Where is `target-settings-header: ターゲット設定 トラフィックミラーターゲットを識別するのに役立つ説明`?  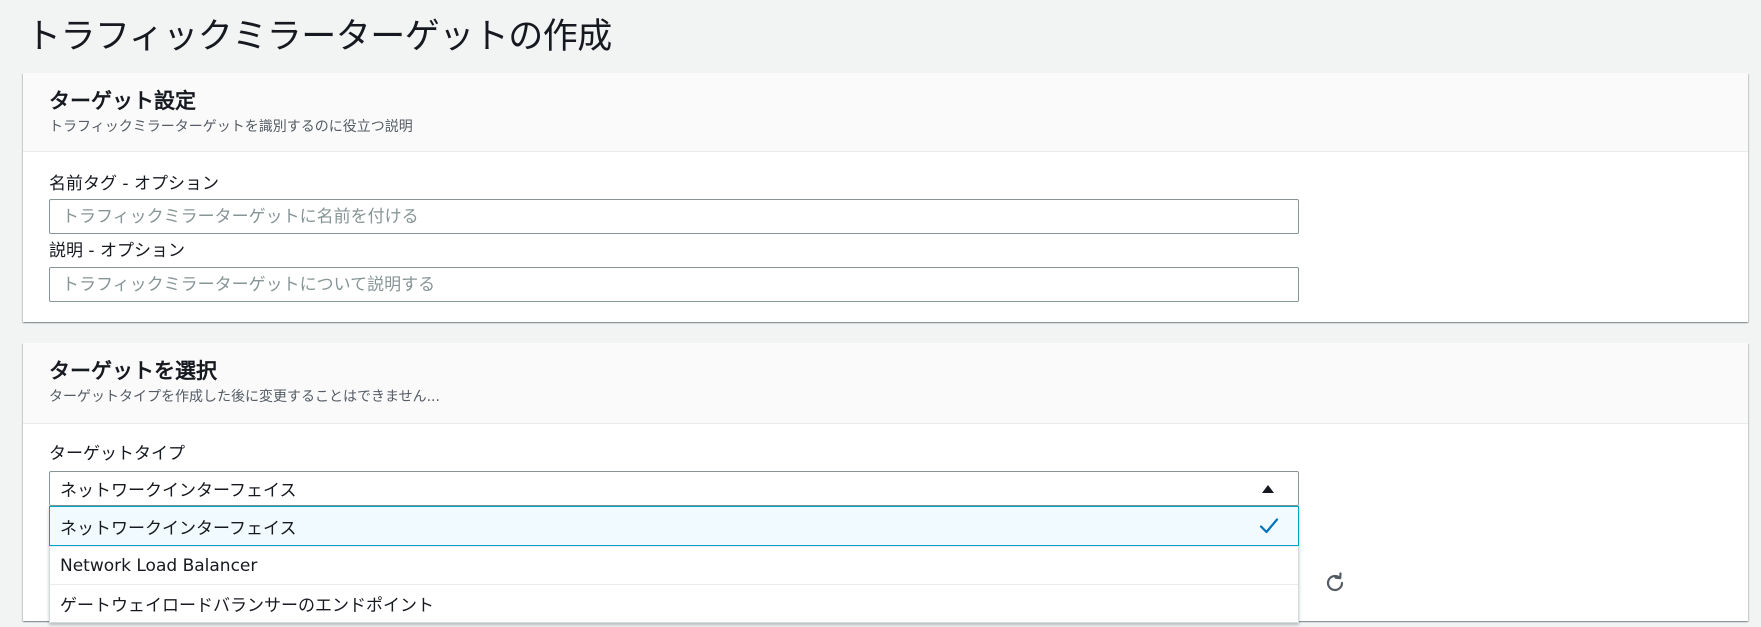
target-settings-header: ターゲット設定 トラフィックミラーターゲットを識別するのに役立つ説明 is located at coordinates (885, 112).